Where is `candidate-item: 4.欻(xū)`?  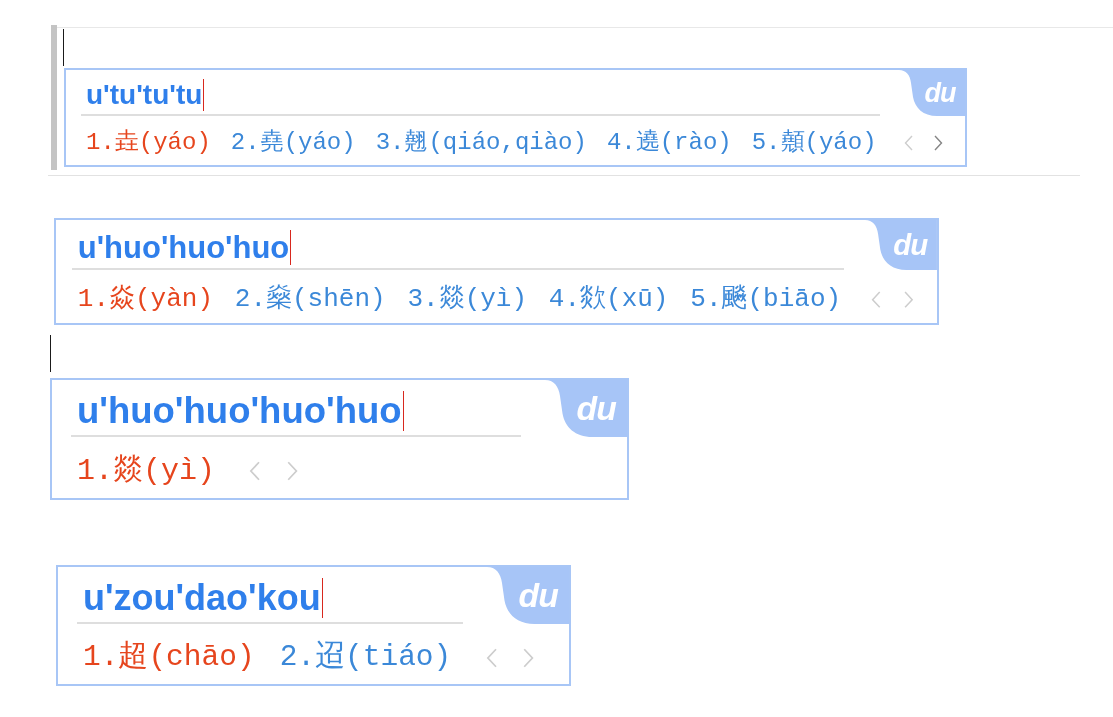 candidate-item: 4.欻(xū) is located at coordinates (608, 300).